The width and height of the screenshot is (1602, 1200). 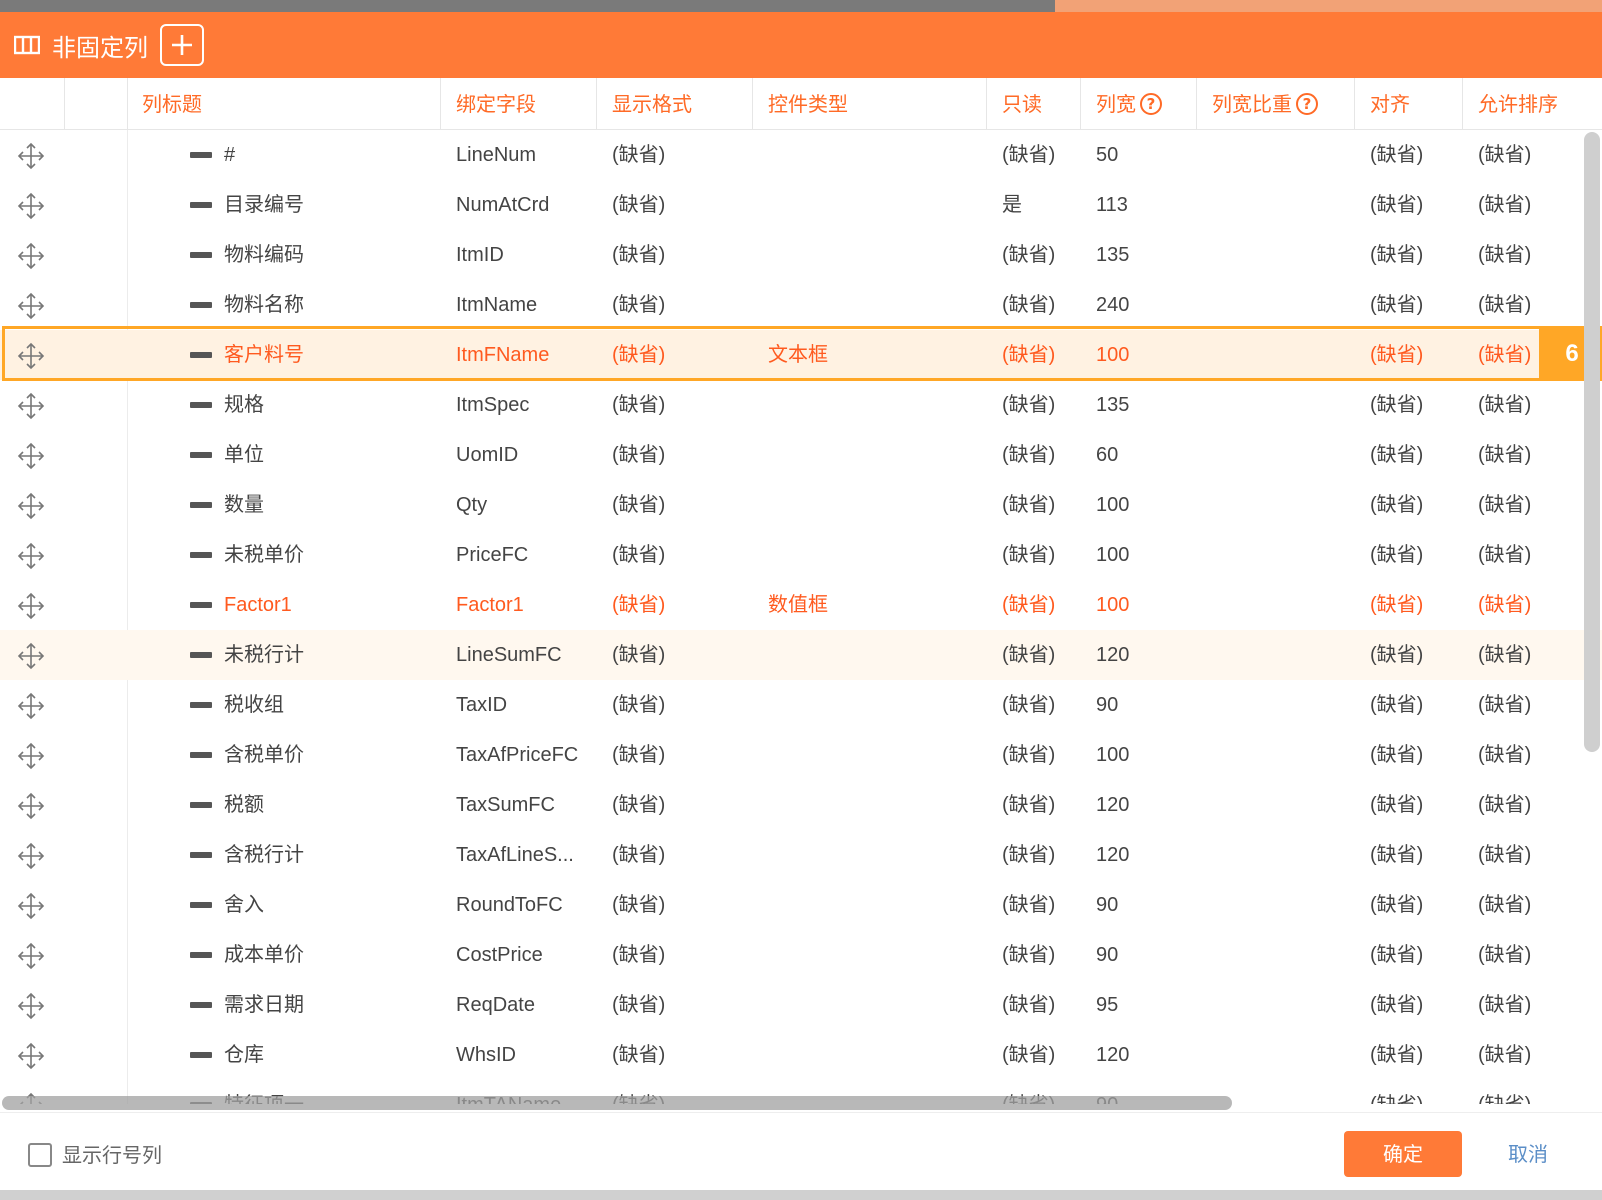 What do you see at coordinates (1112, 855) in the screenshot?
I see `cell-width: 120` at bounding box center [1112, 855].